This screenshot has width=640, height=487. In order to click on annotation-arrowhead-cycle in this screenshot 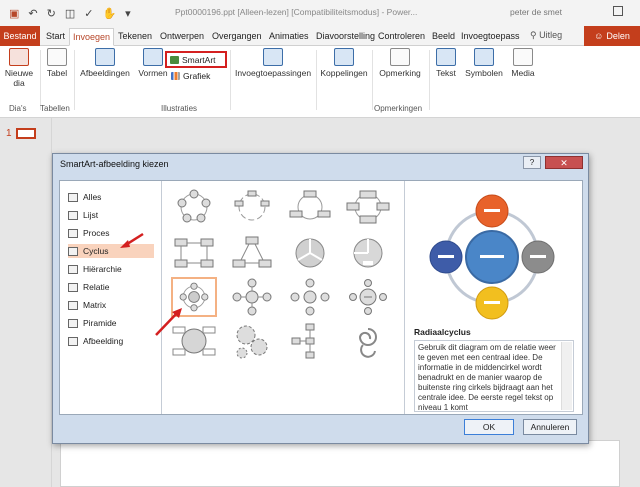, I will do `click(125, 244)`.